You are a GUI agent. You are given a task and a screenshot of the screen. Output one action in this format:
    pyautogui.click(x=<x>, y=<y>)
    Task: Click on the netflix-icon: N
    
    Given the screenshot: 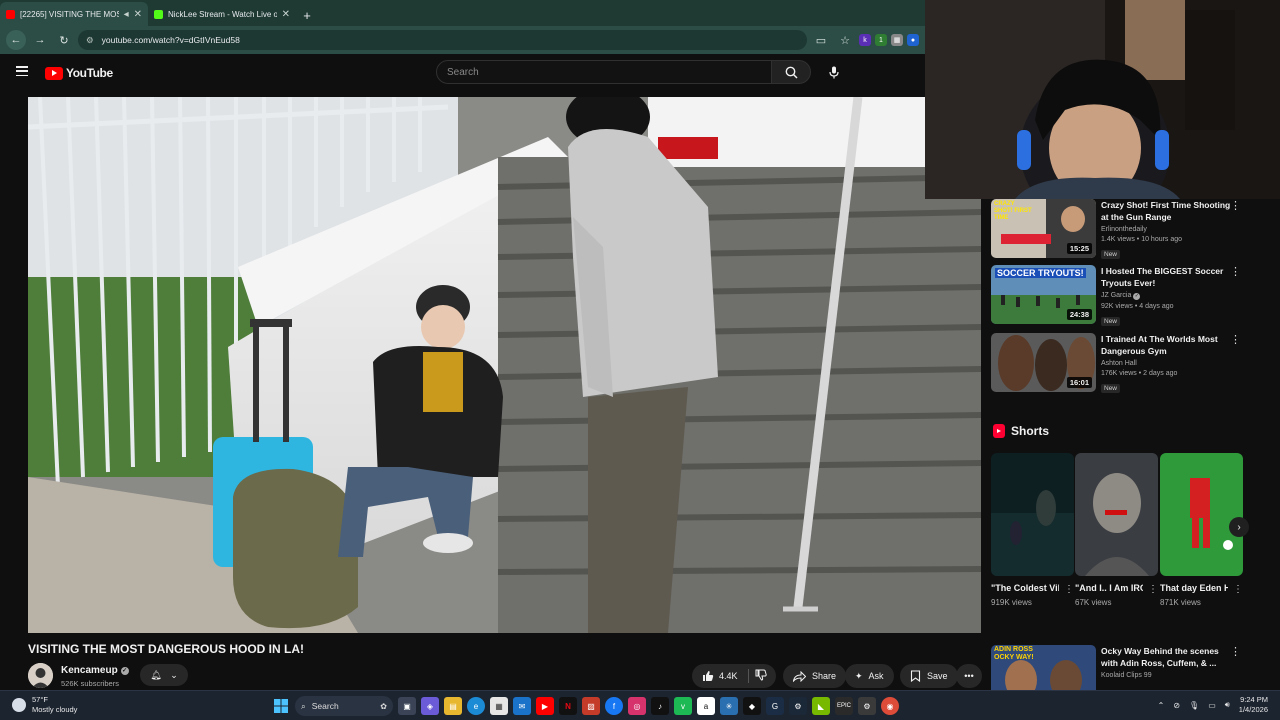 What is the action you would take?
    pyautogui.click(x=568, y=706)
    